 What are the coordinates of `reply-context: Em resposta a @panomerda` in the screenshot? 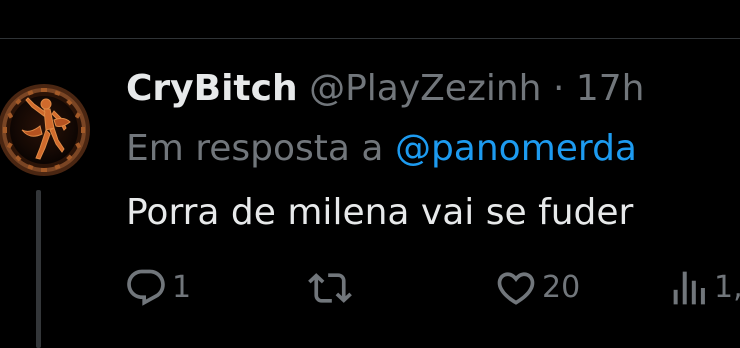 It's located at (381, 149).